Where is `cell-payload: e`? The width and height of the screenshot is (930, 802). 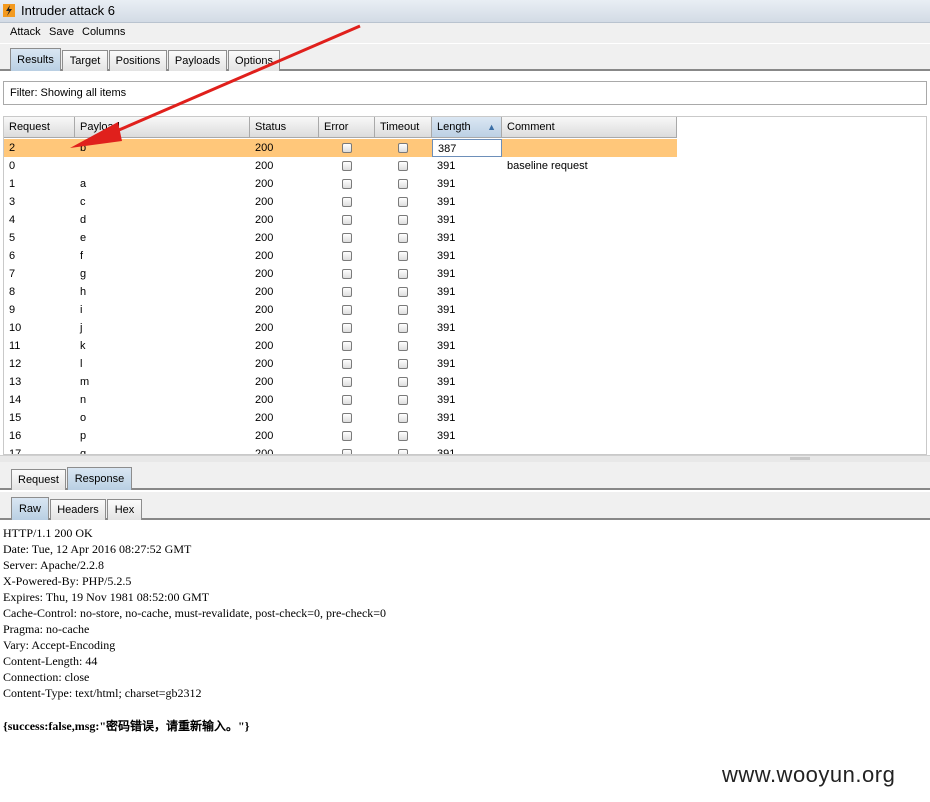 cell-payload: e is located at coordinates (83, 238).